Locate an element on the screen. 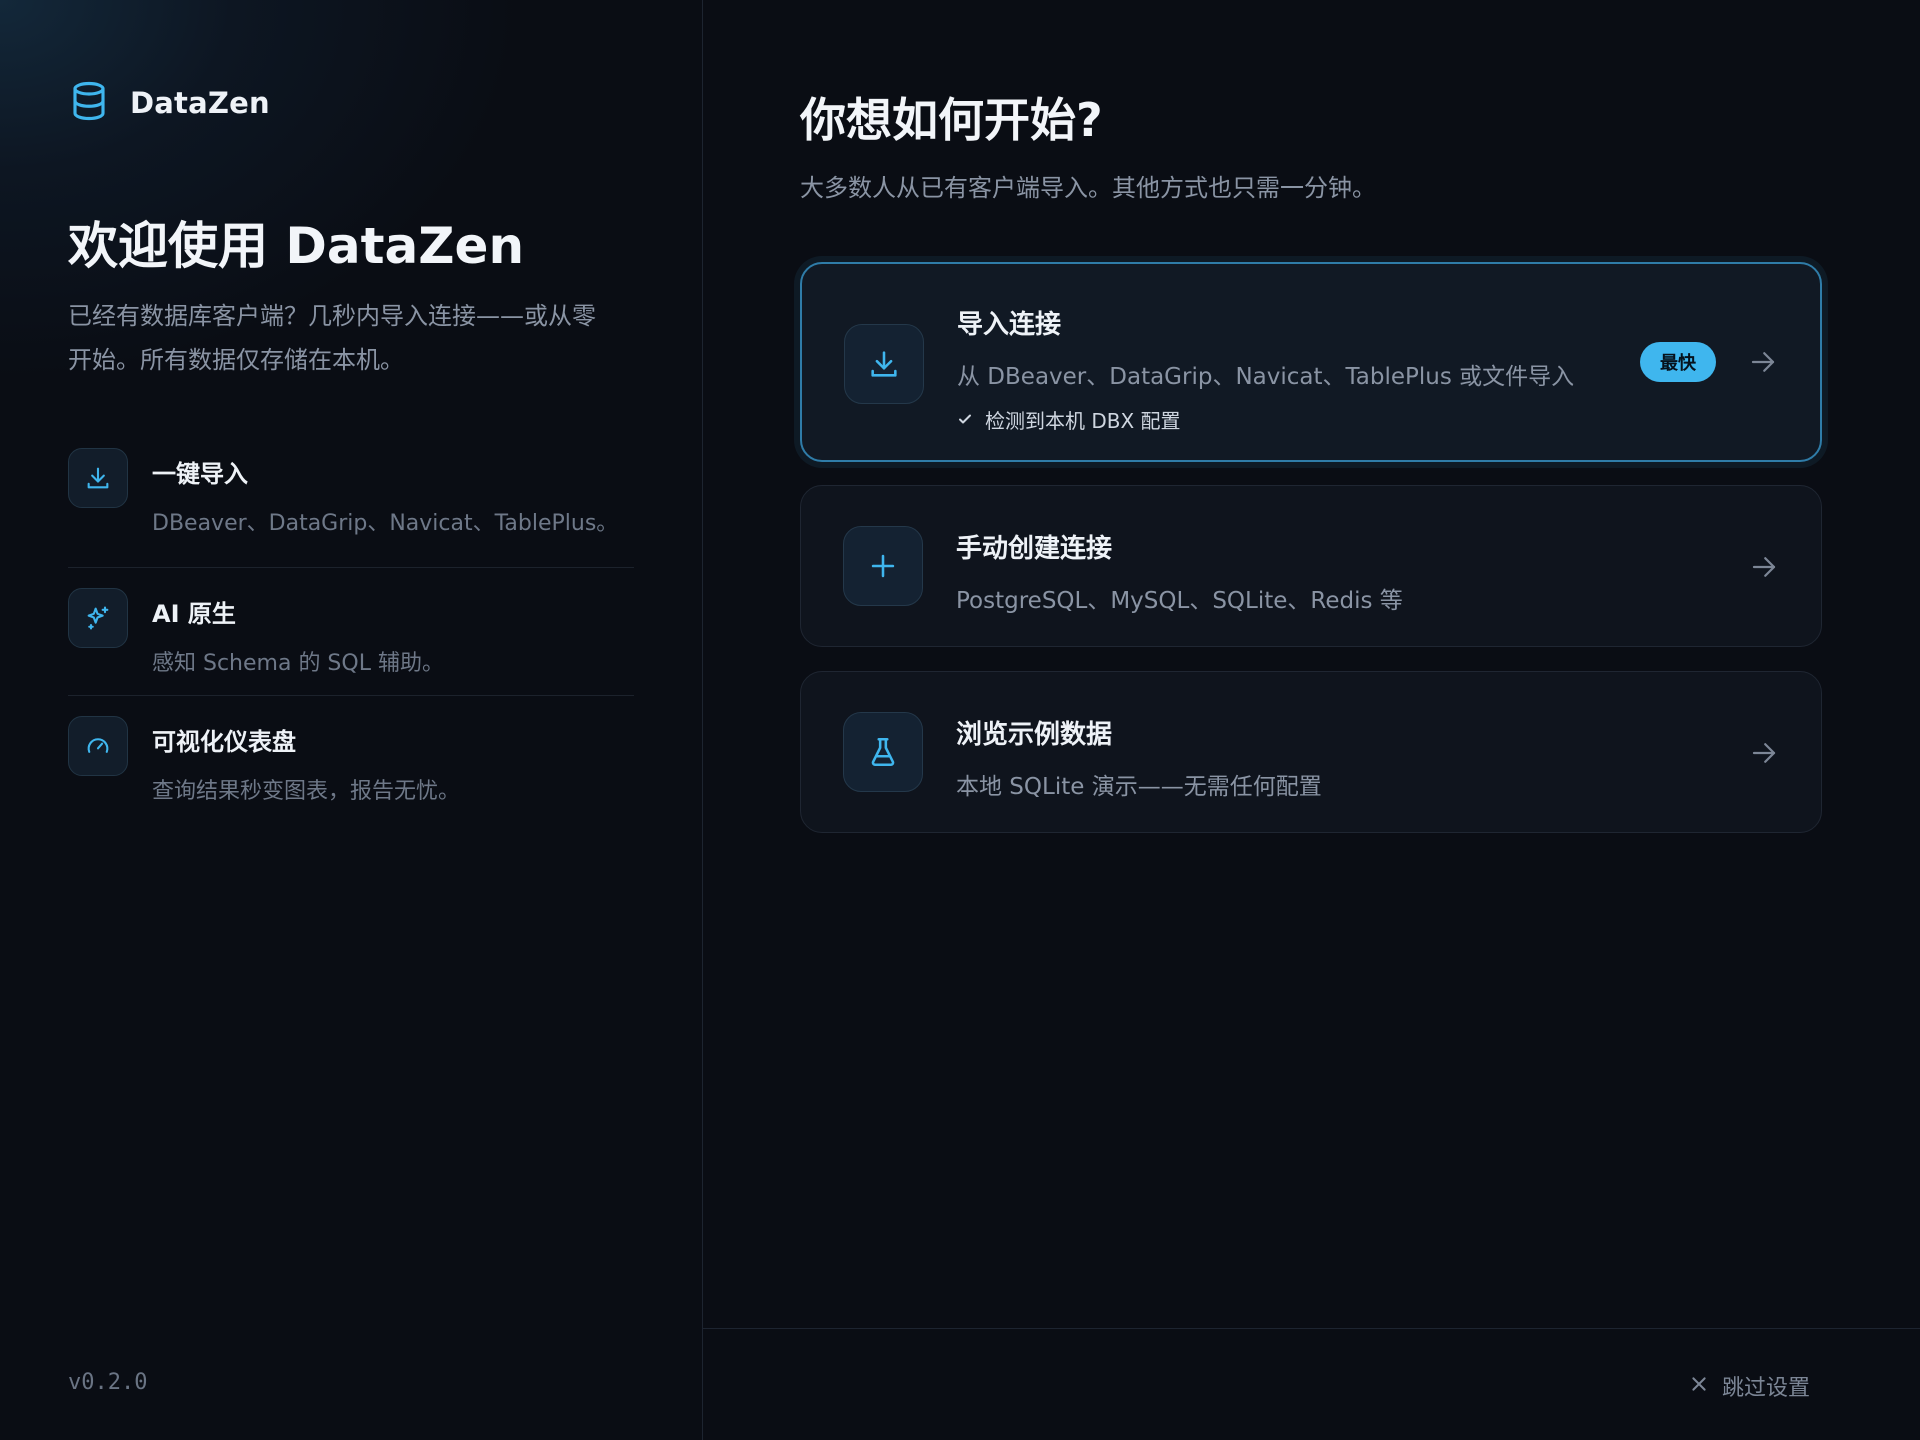  feature-item: 可视化仪表盘 查询结果秒变图表，报告无忧。 is located at coordinates (351, 760).